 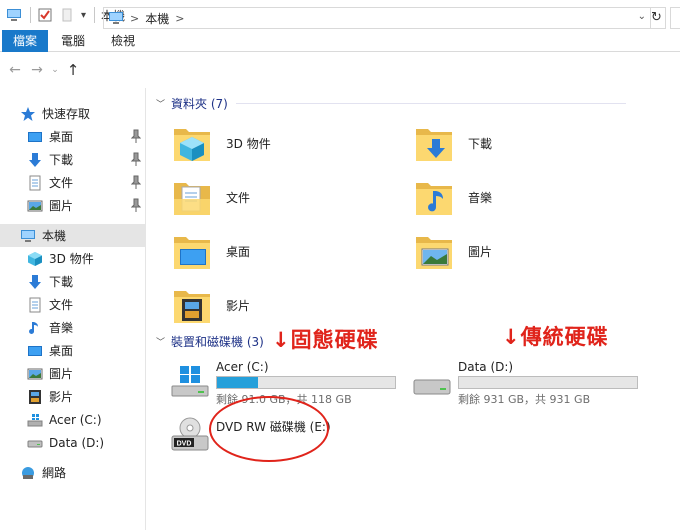 What do you see at coordinates (192, 145) in the screenshot?
I see `cube-folder-icon` at bounding box center [192, 145].